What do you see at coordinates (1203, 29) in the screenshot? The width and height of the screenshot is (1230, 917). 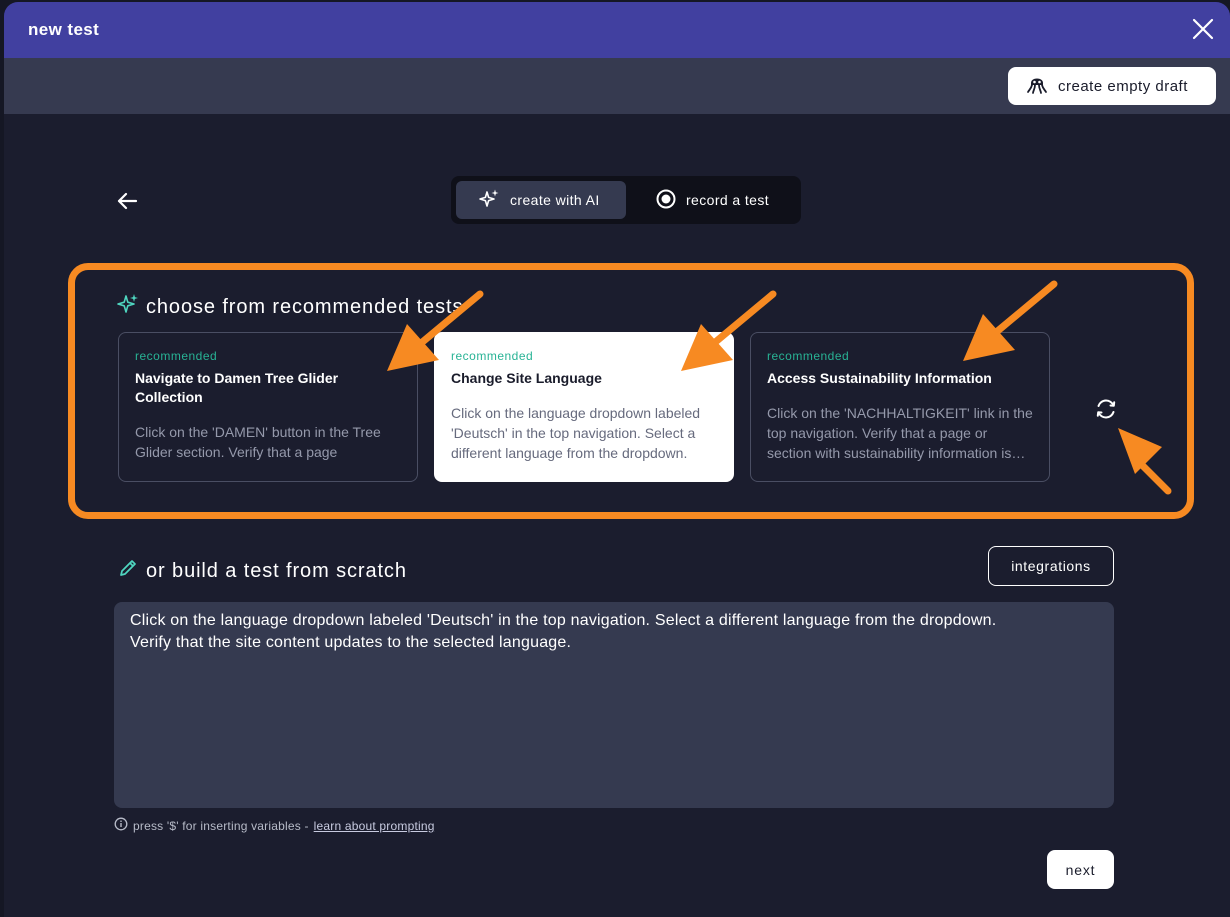 I see `close-icon` at bounding box center [1203, 29].